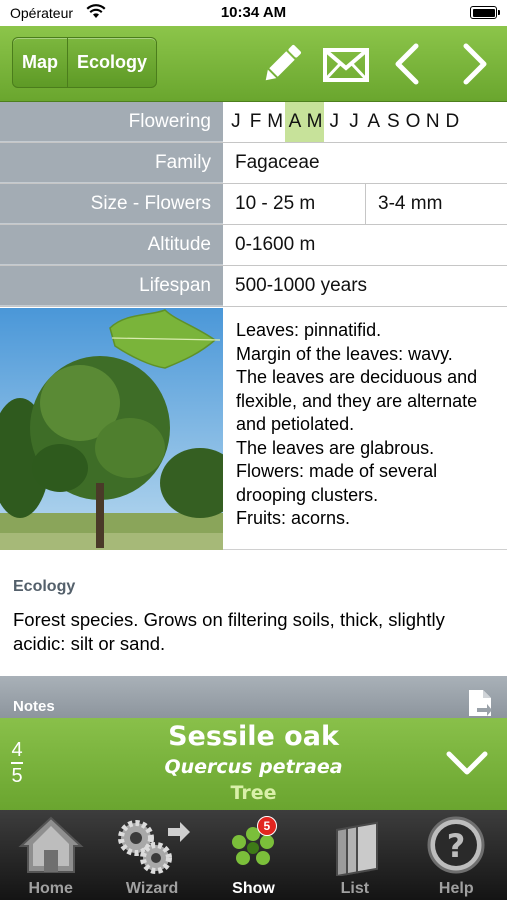 Image resolution: width=507 pixels, height=900 pixels. I want to click on size-row: Size - Flowers 10 - 25 m 3-4 mm, so click(253, 204).